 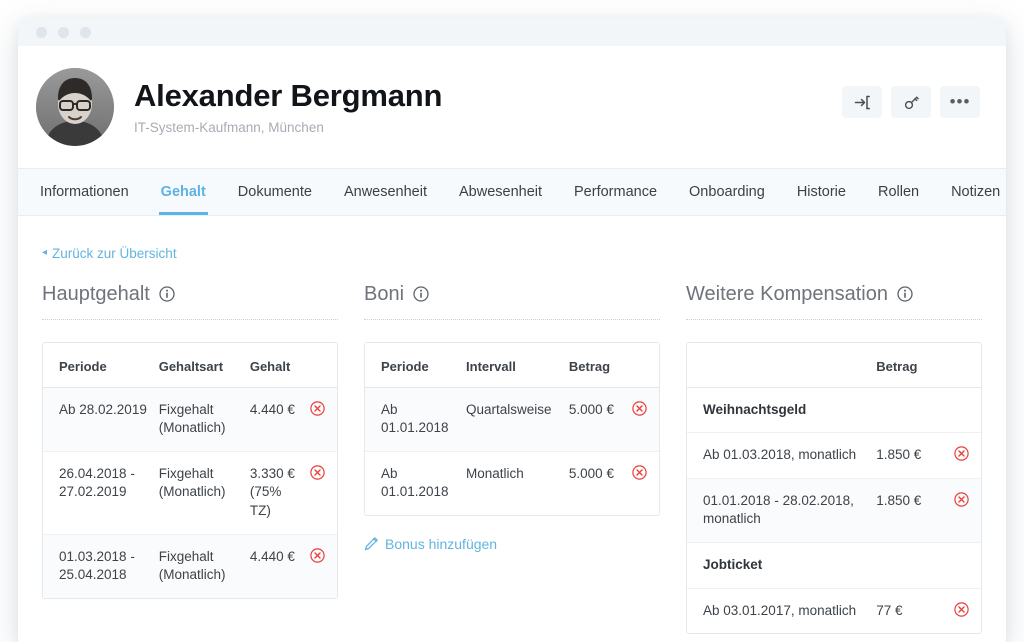 I want to click on tab-label: Gehalt, so click(x=183, y=192).